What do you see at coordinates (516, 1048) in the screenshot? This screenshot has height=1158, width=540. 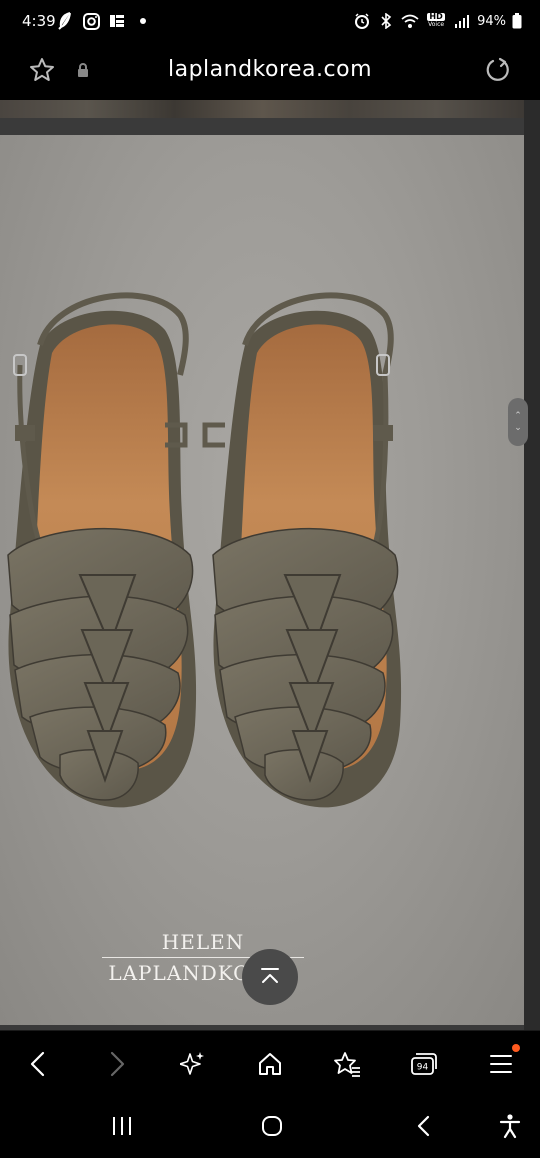 I see `menu-notification-badge` at bounding box center [516, 1048].